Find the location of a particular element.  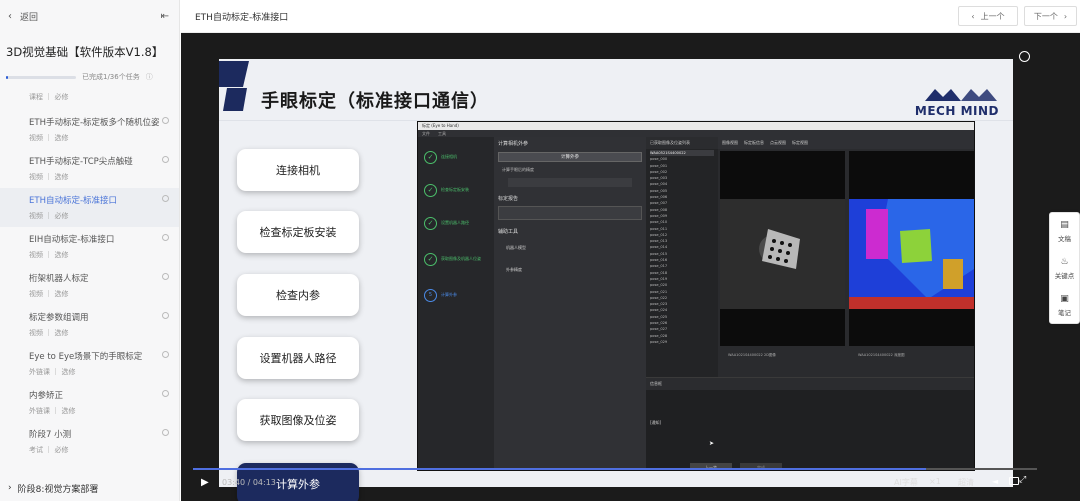

step-label: 检查标定板安装 is located at coordinates (455, 189).